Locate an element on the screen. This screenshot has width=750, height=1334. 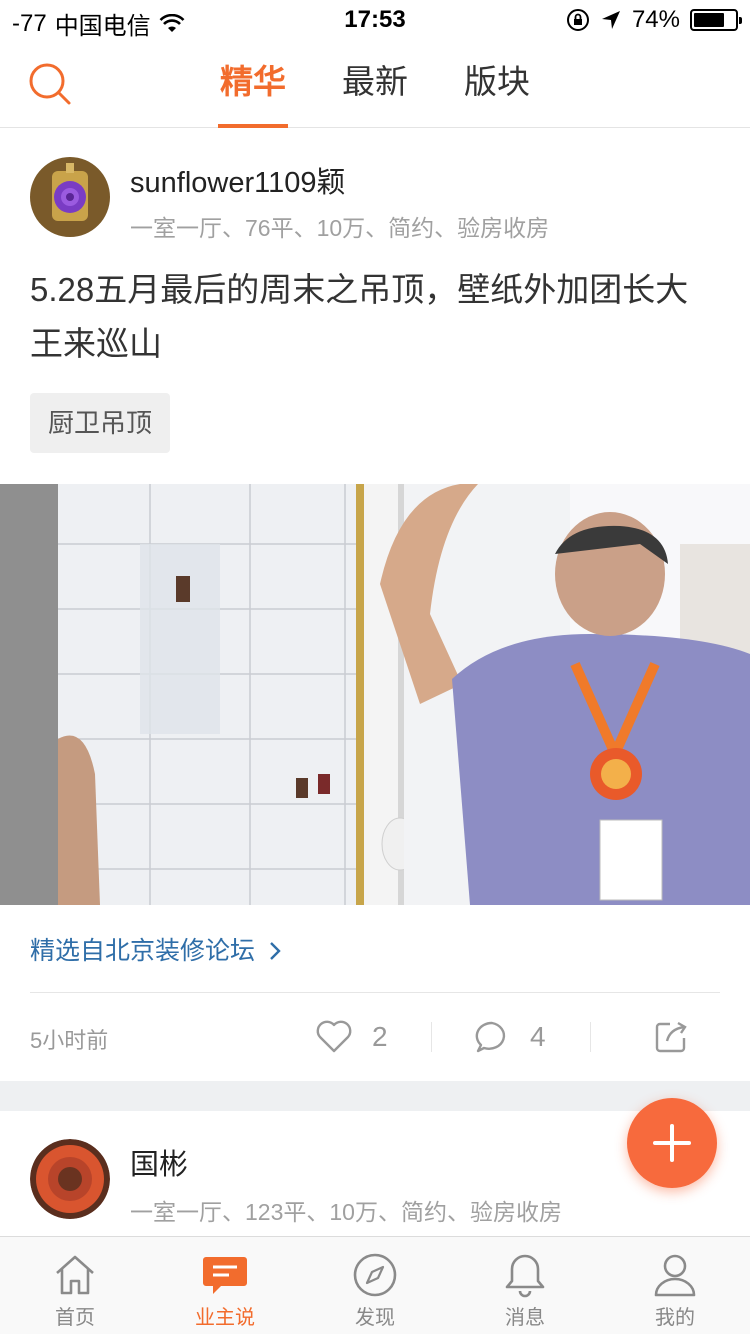
message-icon is located at coordinates (225, 1275).